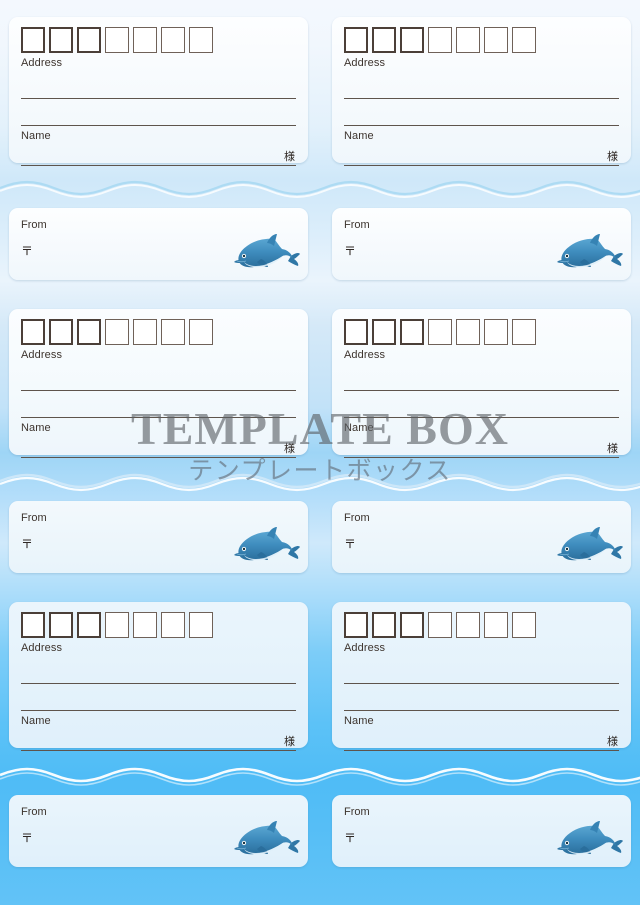 Image resolution: width=640 pixels, height=905 pixels. What do you see at coordinates (320, 831) in the screenshot?
I see `from-row-3: From 〒 From 〒` at bounding box center [320, 831].